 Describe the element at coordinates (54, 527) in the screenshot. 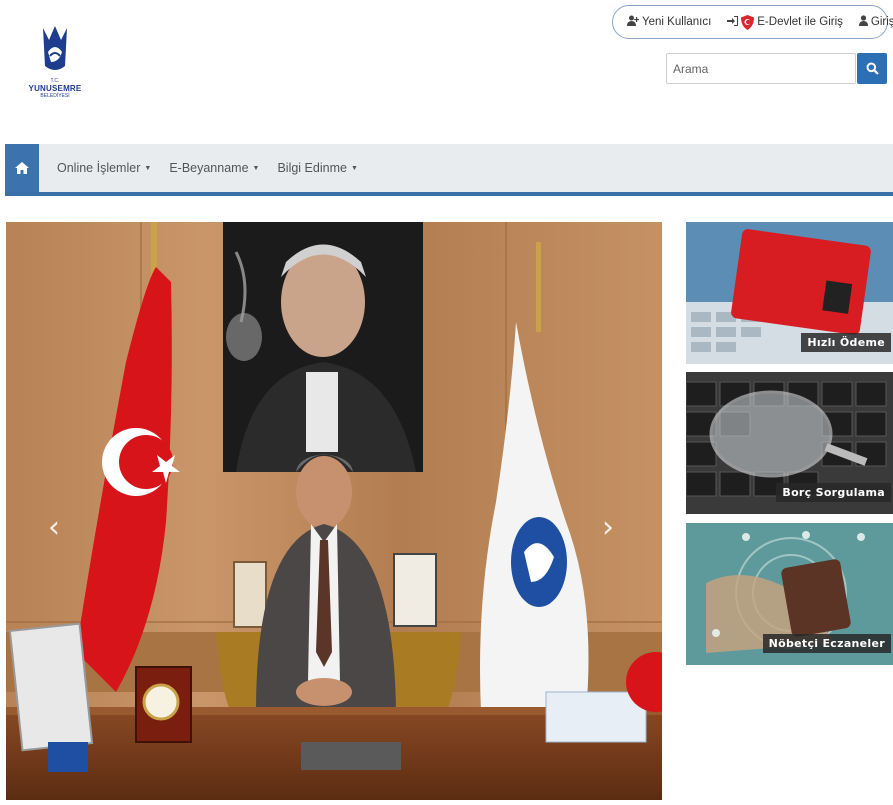

I see `slider-prev-arrow: ‹` at that location.